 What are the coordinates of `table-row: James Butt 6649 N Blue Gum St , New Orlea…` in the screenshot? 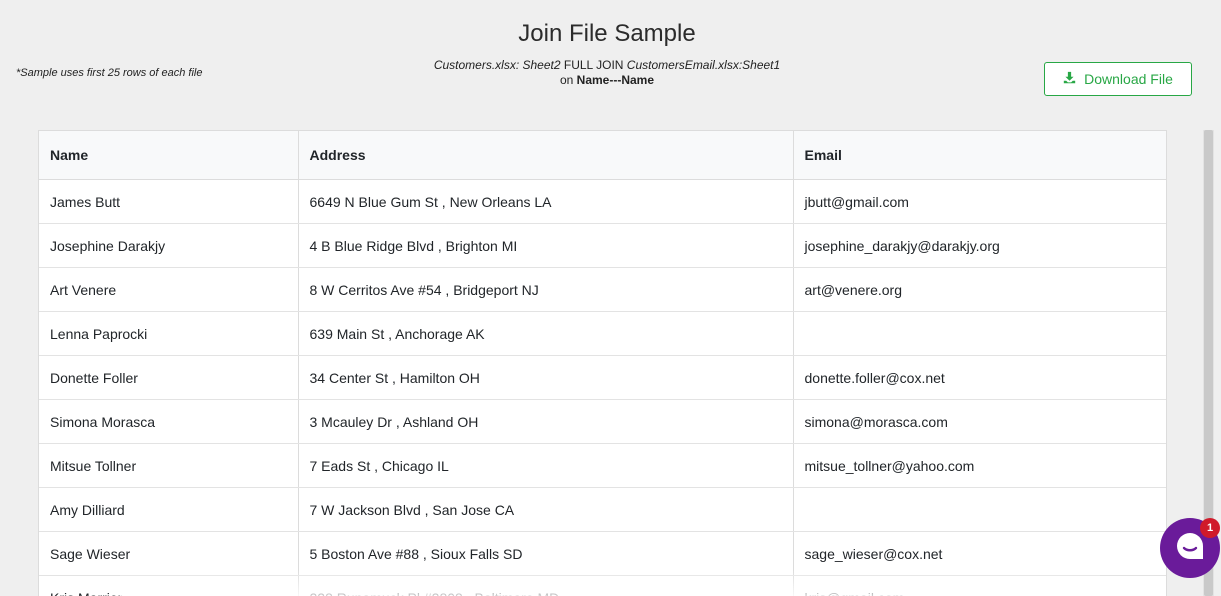 It's located at (602, 201).